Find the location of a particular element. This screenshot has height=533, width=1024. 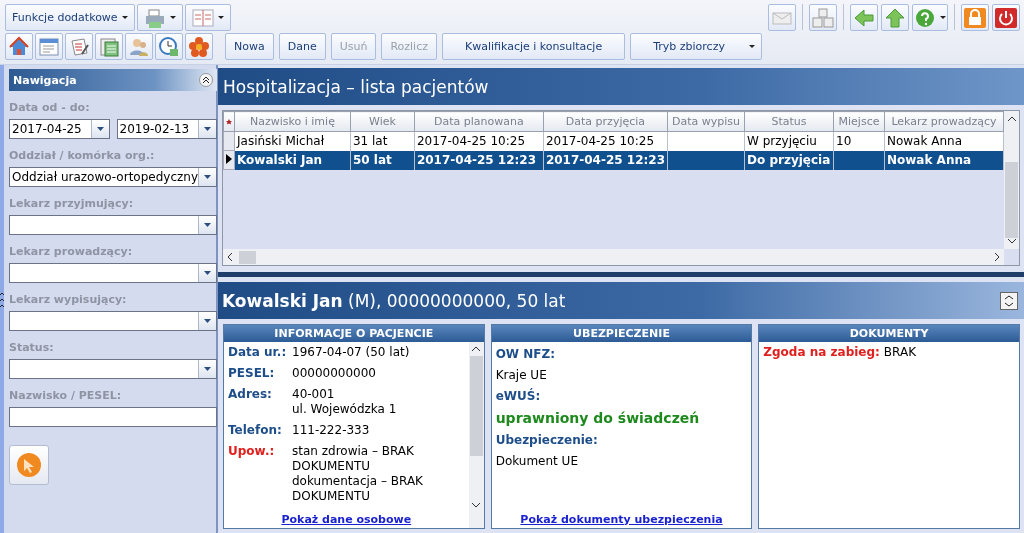

column-header: Nazwisko i imię is located at coordinates (292, 121).